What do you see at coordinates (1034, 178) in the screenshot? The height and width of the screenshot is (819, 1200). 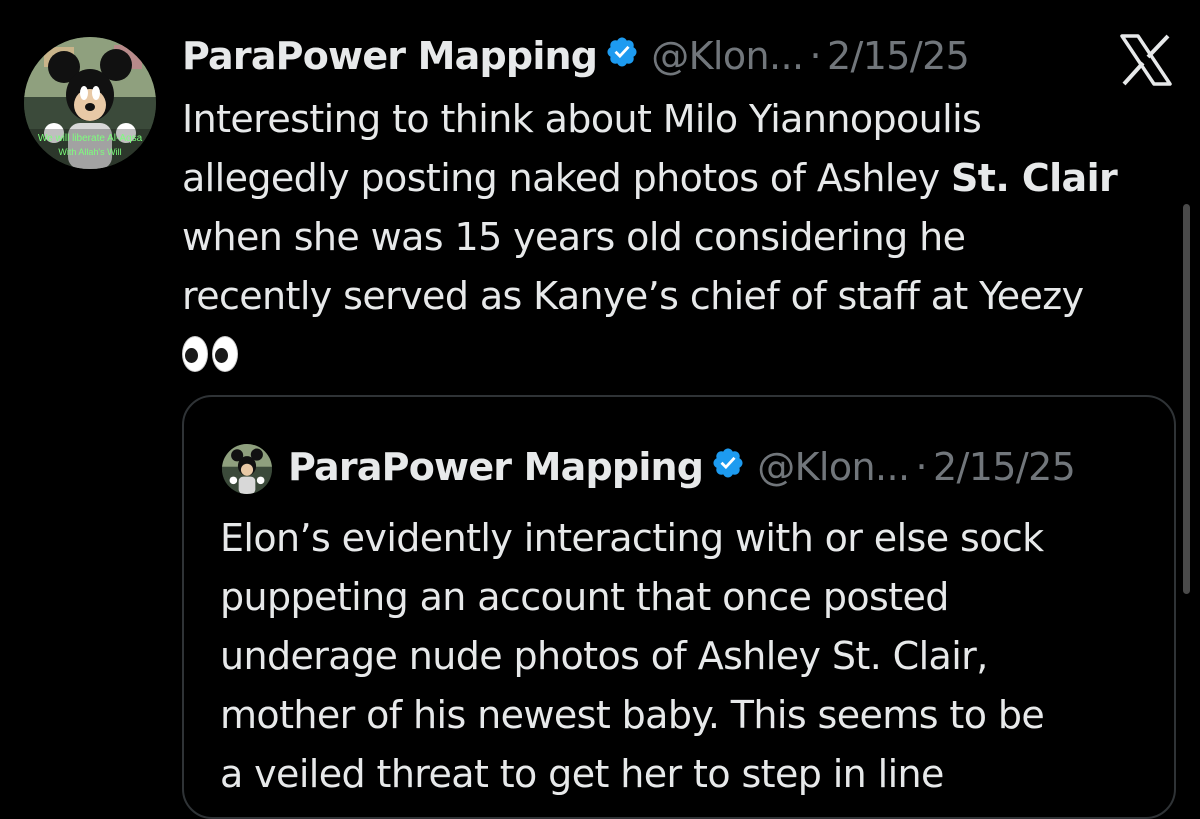 I see `highlighted-name: St. Clair` at bounding box center [1034, 178].